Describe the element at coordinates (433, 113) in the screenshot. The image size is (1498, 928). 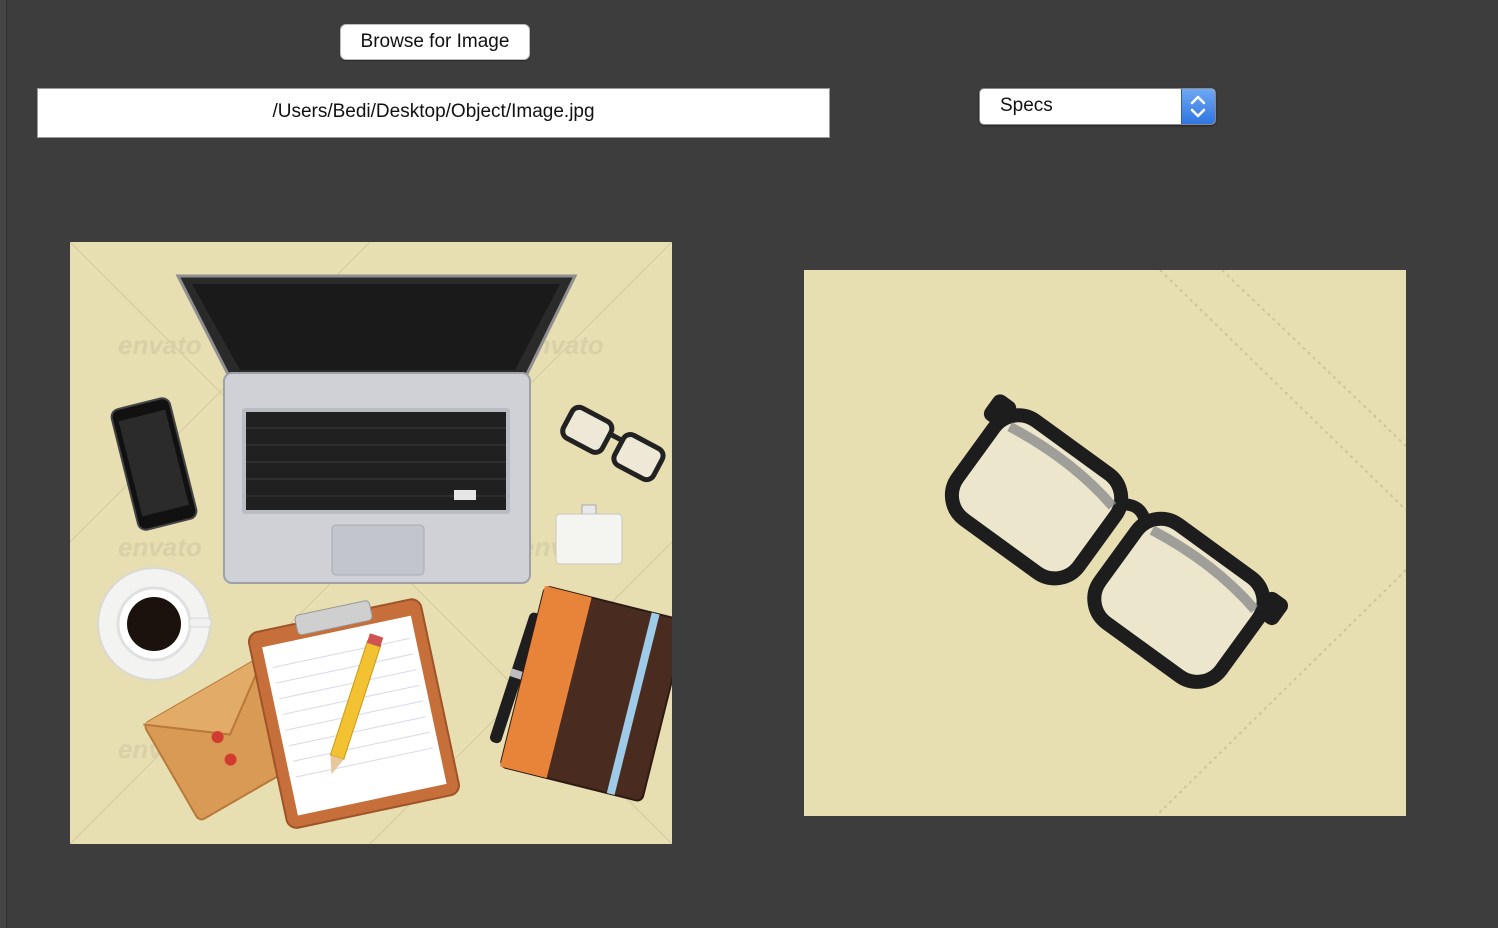
I see `file-path-field: /Users/Bedi/Desktop/Object/Image.jpg` at that location.